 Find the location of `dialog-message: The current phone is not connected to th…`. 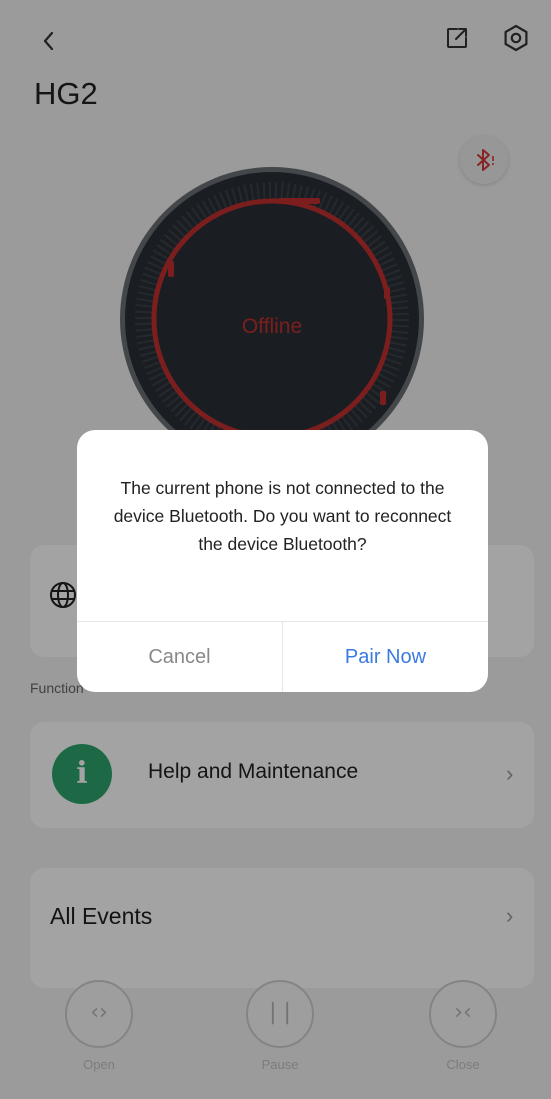

dialog-message: The current phone is not connected to th… is located at coordinates (282, 516).